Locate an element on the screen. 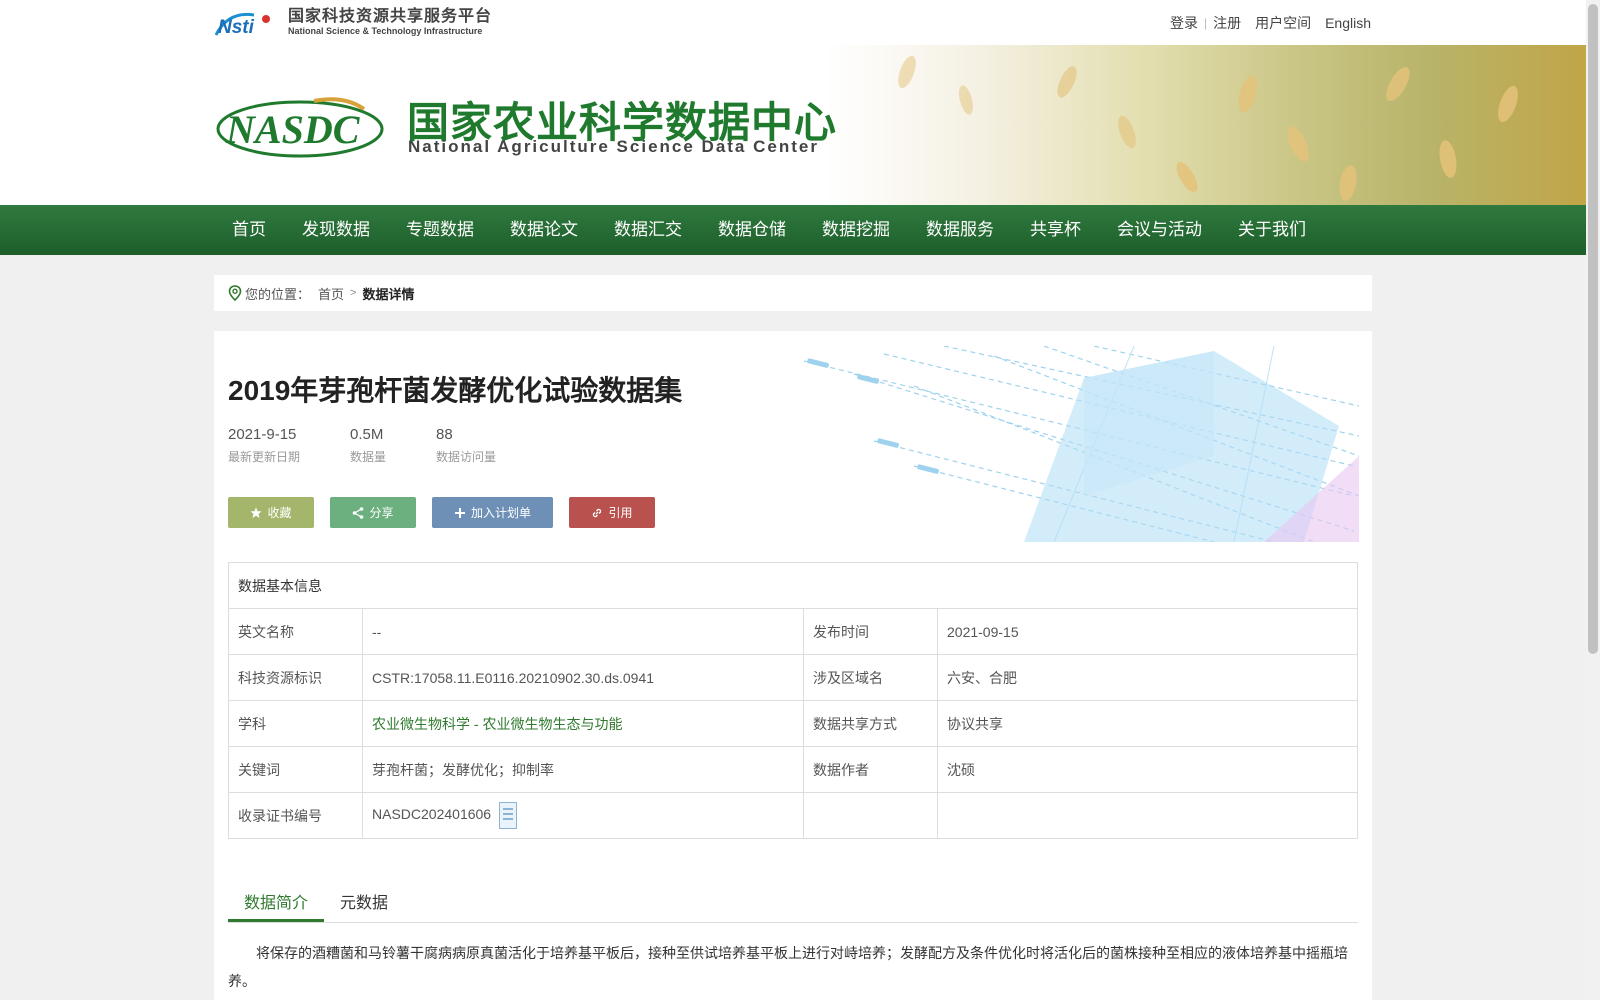 This screenshot has width=1600, height=1000. register-link: 注册 is located at coordinates (1227, 23).